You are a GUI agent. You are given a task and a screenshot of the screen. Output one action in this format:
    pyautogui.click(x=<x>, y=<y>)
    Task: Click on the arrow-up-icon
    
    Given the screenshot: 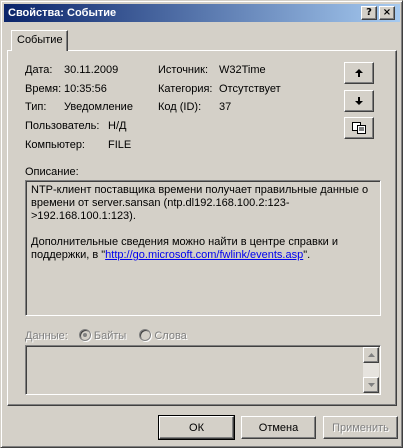 What is the action you would take?
    pyautogui.click(x=359, y=73)
    